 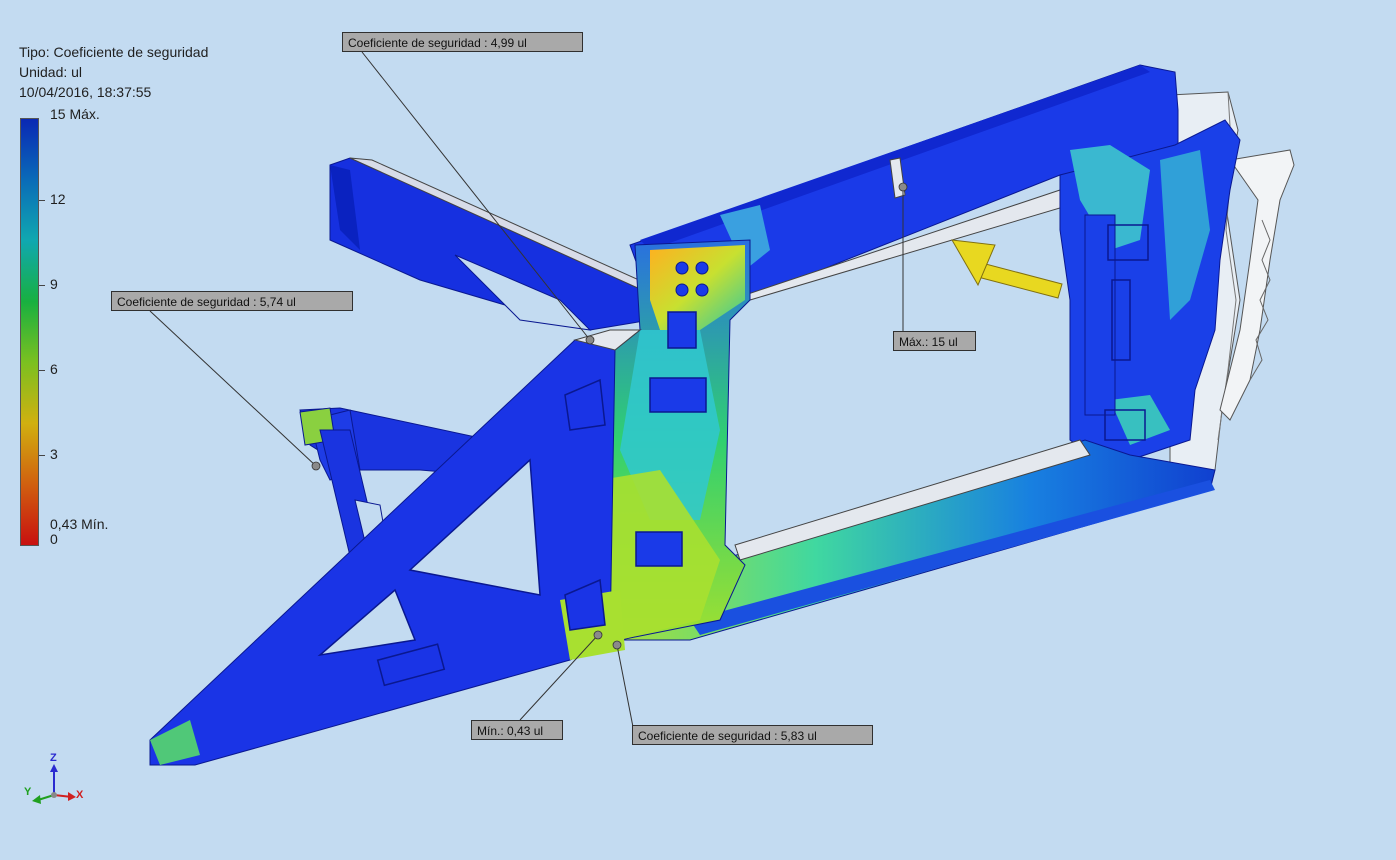 What do you see at coordinates (495, 244) in the screenshot?
I see `upper-left-rail` at bounding box center [495, 244].